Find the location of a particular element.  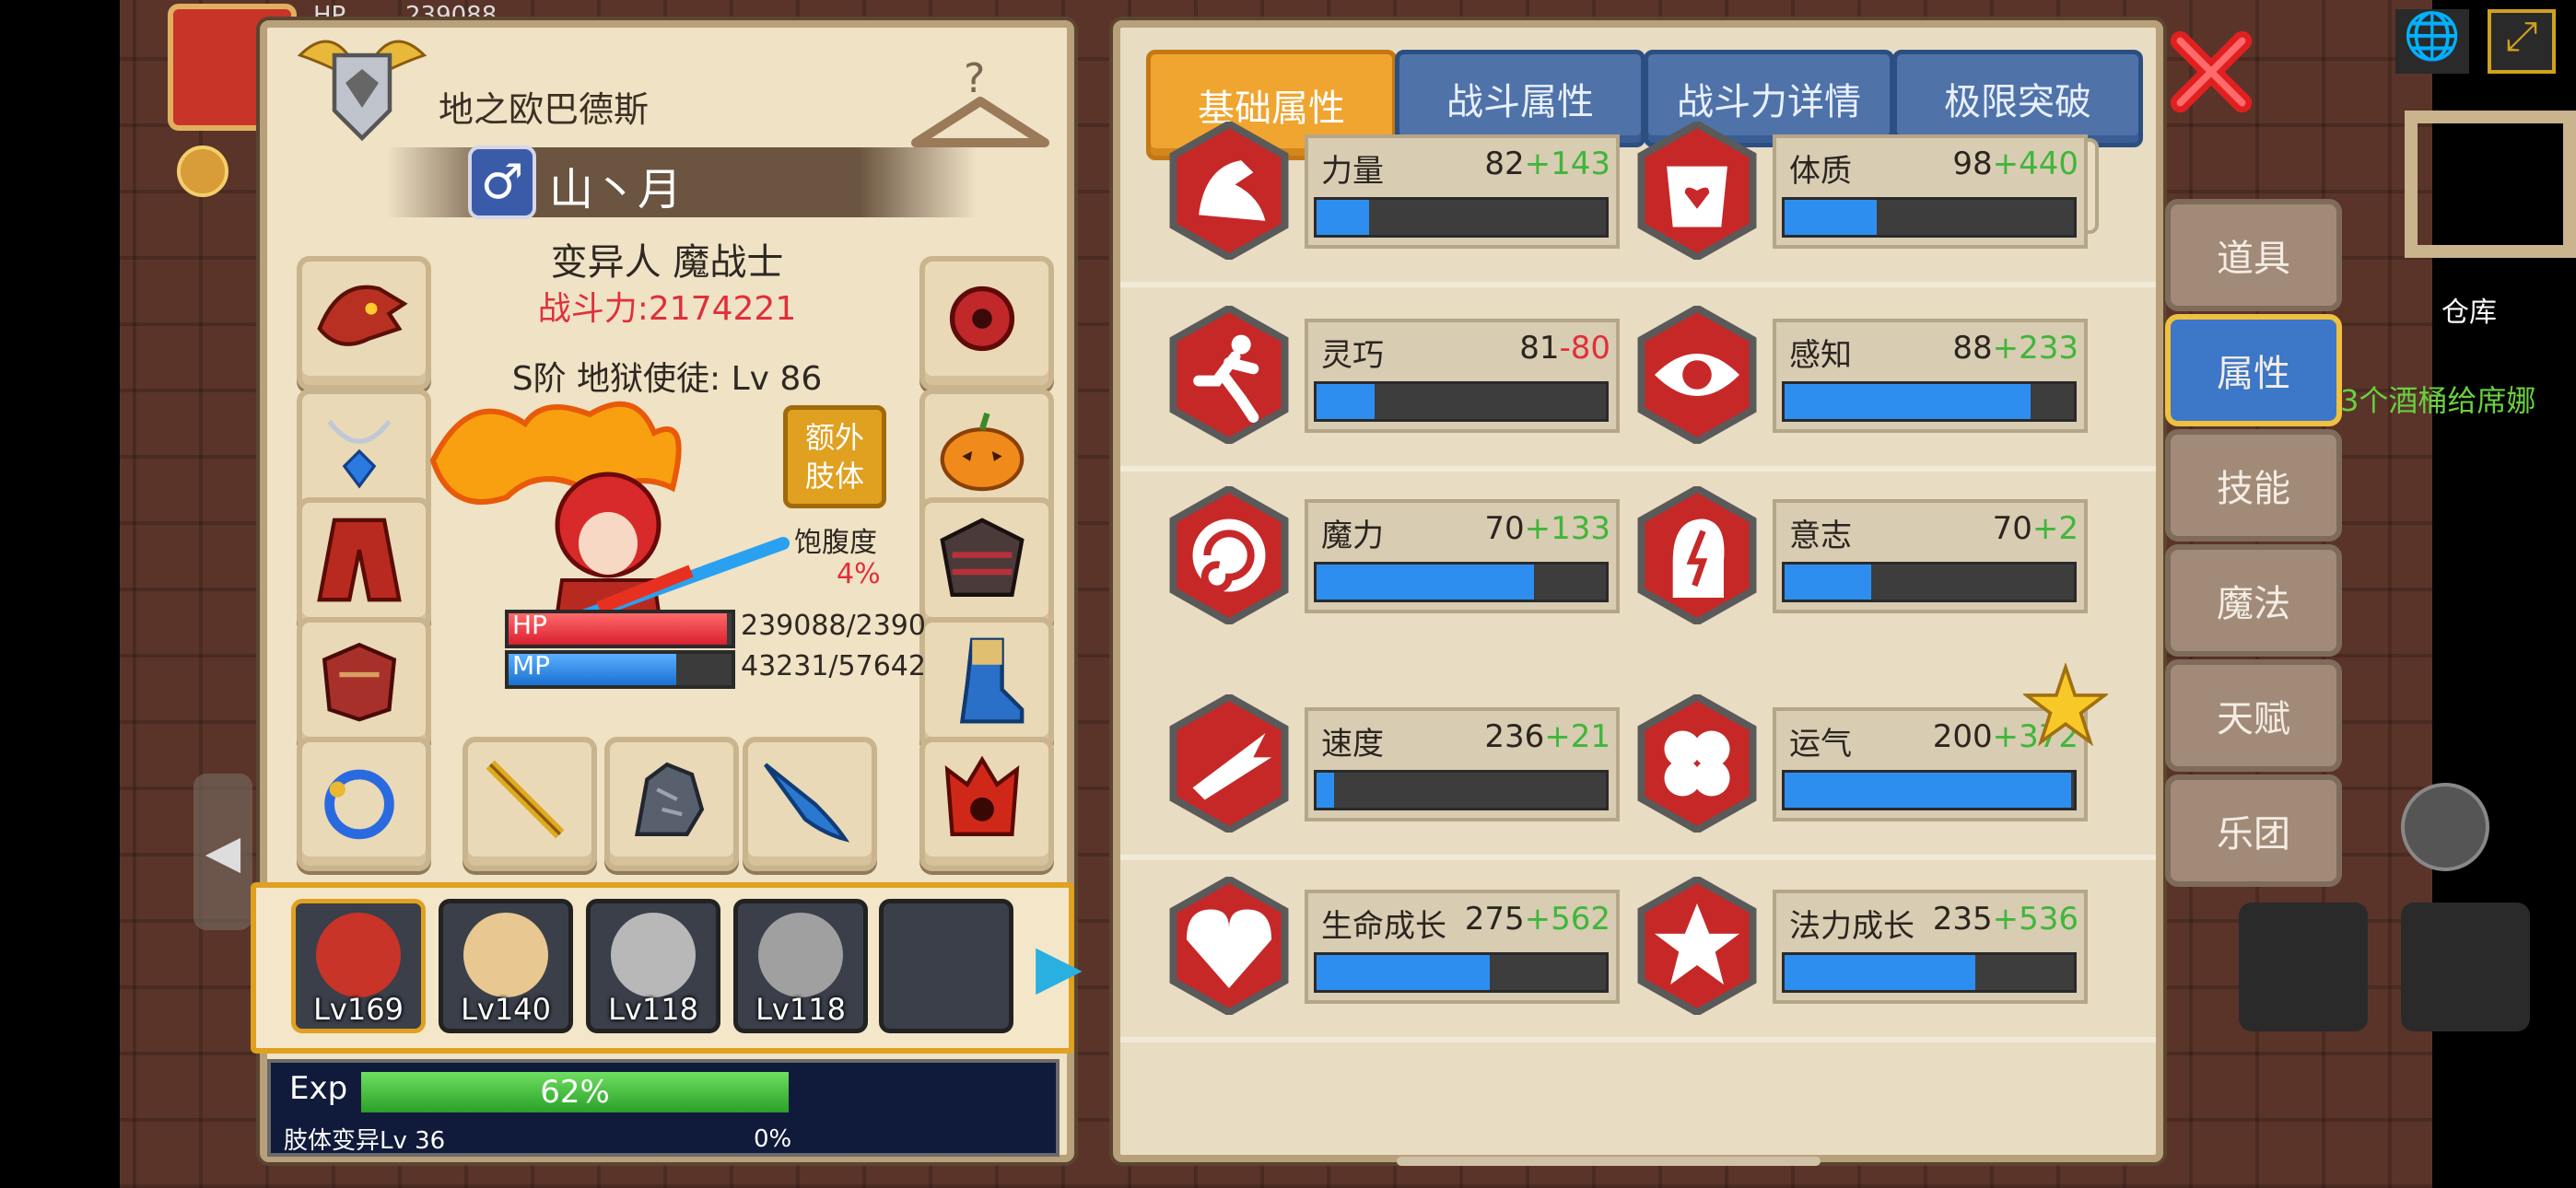

side-menu-item-5: 乐团 is located at coordinates (2253, 831).